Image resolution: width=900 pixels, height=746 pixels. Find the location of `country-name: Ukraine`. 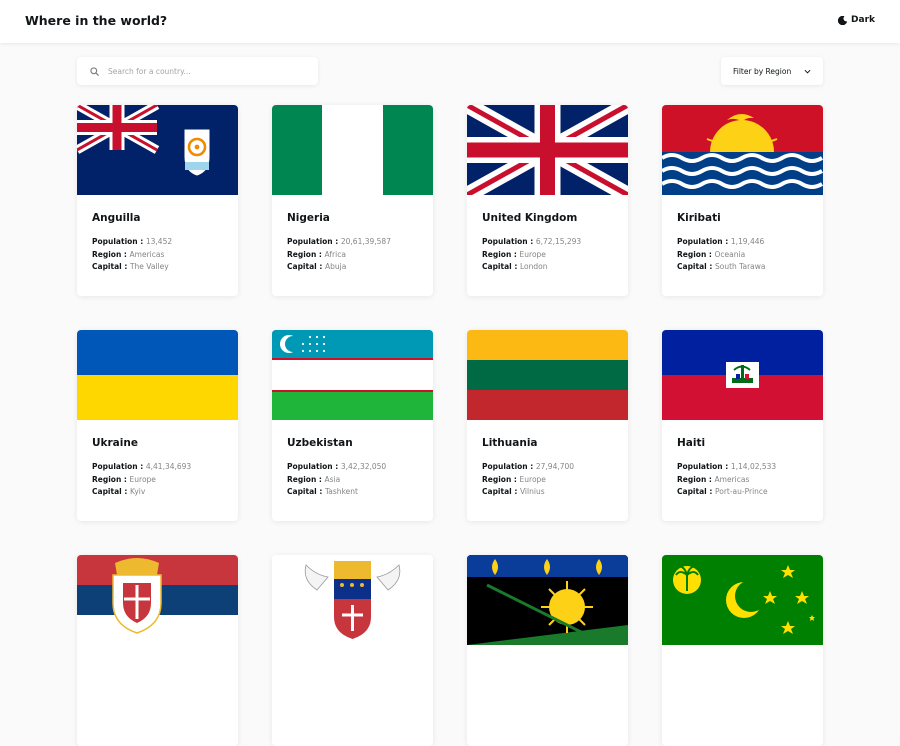

country-name: Ukraine is located at coordinates (115, 443).